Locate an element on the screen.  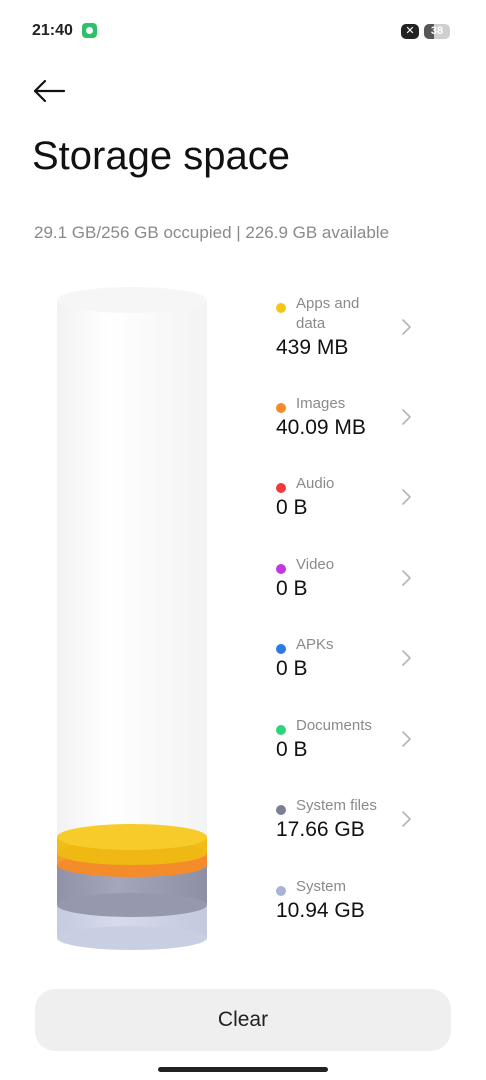
cylinder-top is located at coordinates (132, 300).